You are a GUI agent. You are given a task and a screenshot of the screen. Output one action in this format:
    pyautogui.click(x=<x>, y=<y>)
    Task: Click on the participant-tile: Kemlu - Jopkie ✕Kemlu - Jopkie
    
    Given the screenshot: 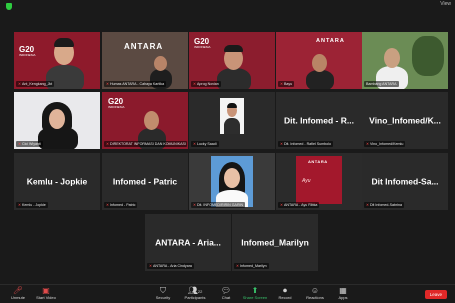 What is the action you would take?
    pyautogui.click(x=57, y=181)
    